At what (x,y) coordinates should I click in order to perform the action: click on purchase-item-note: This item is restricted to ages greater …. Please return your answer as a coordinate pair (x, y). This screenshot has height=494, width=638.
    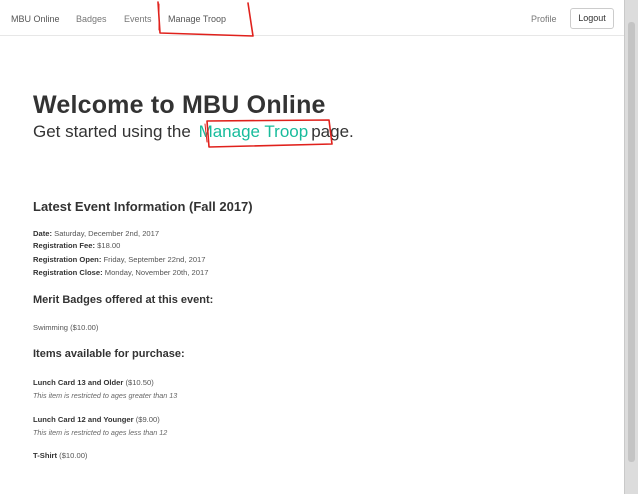
    Looking at the image, I should click on (105, 395).